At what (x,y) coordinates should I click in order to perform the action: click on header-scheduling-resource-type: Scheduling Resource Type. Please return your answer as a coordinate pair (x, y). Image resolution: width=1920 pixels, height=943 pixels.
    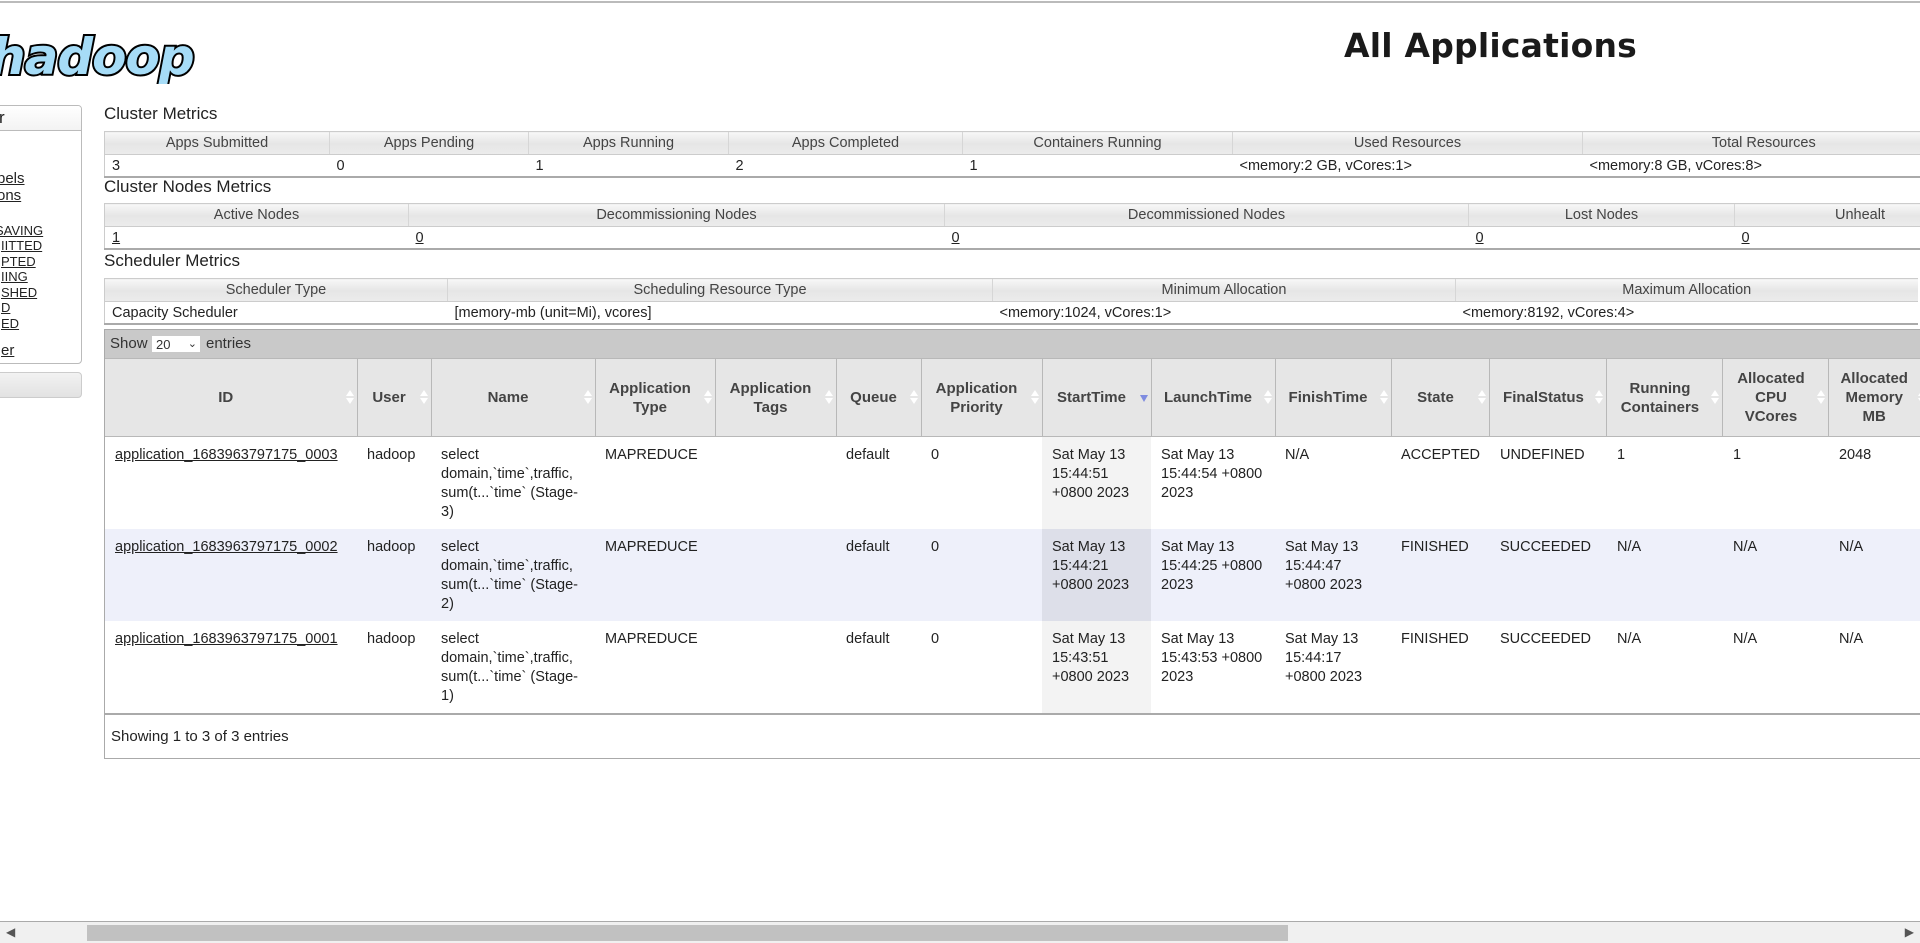
    Looking at the image, I should click on (720, 290).